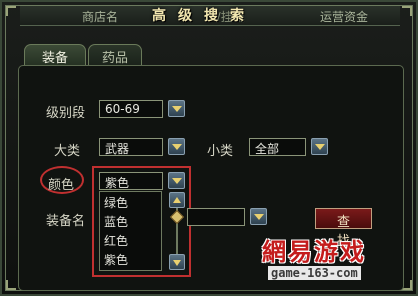 The width and height of the screenshot is (418, 296). I want to click on tab-medicine: 药品, so click(115, 55).